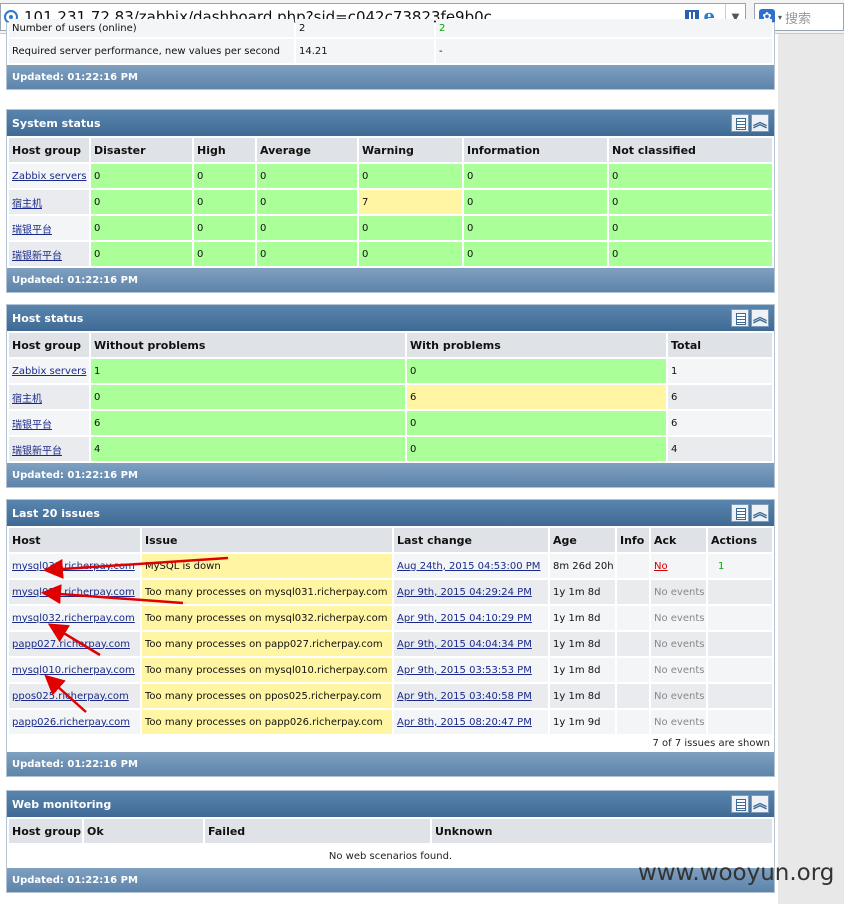 The width and height of the screenshot is (844, 904). Describe the element at coordinates (720, 371) in the screenshot. I see `cell: 1` at that location.